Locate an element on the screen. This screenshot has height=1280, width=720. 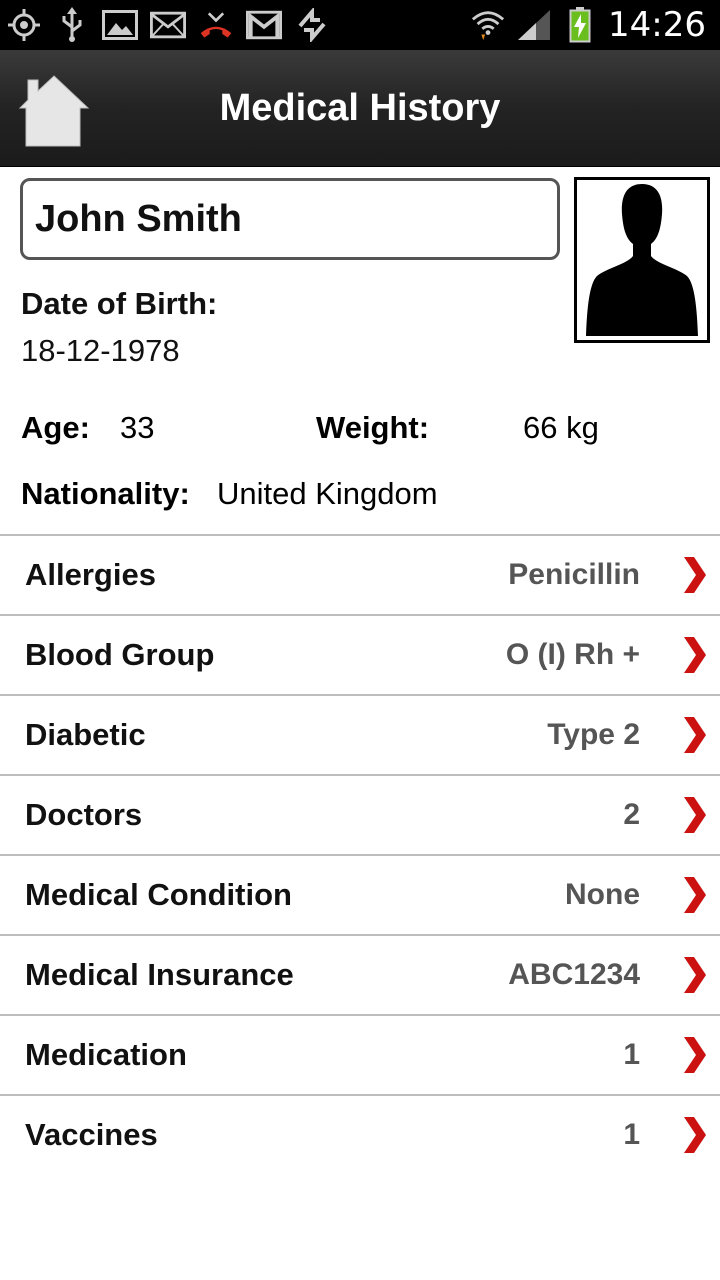
age-label: Age: is located at coordinates (55, 427).